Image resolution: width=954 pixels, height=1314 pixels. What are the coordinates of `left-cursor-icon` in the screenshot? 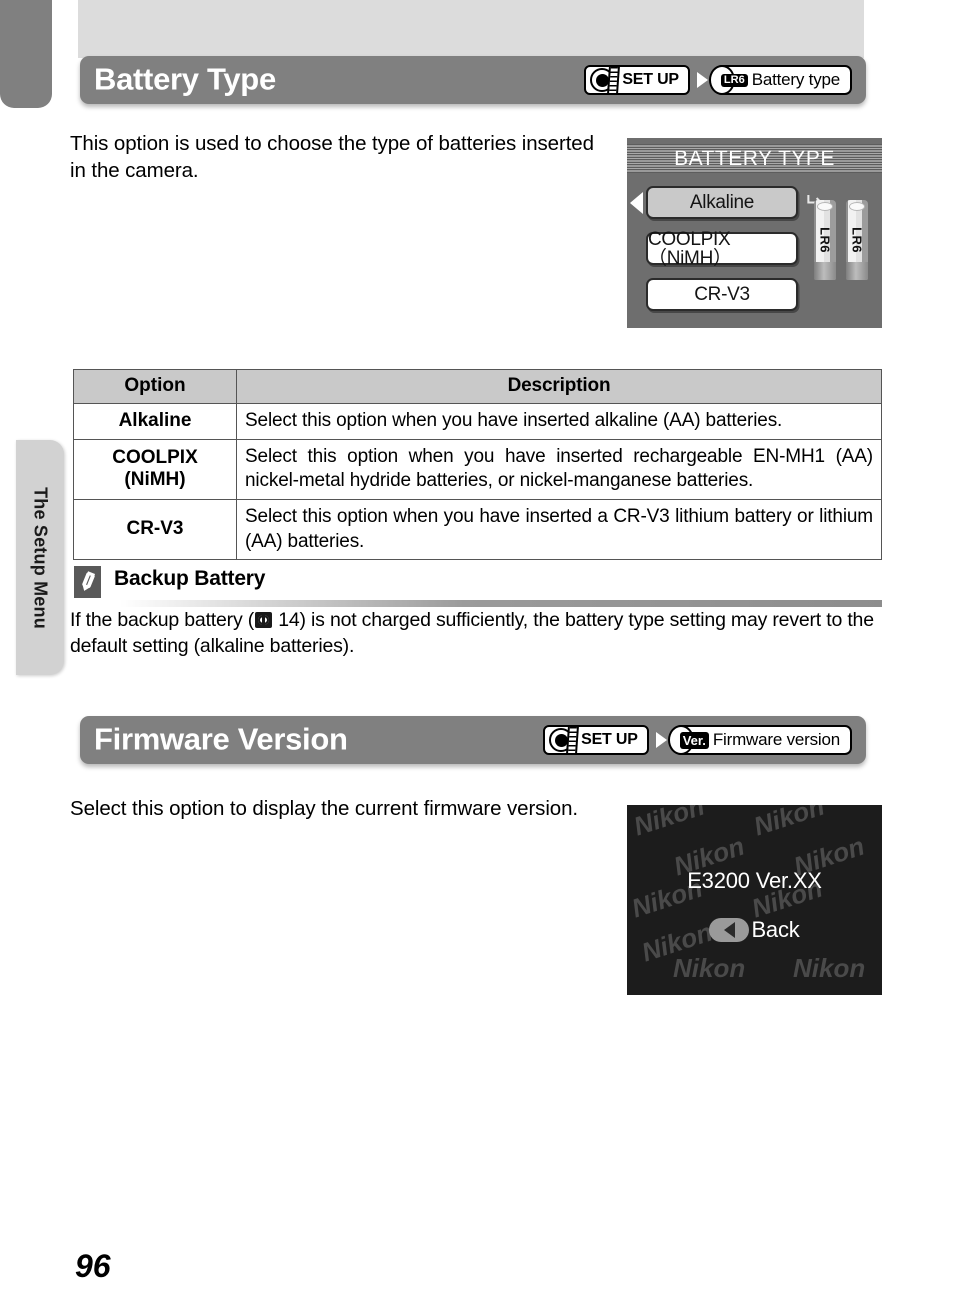 It's located at (636, 202).